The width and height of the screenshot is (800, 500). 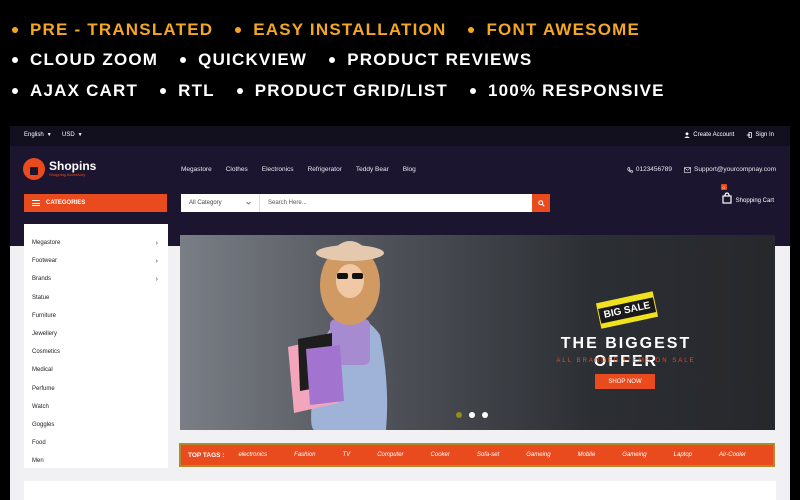 What do you see at coordinates (196, 169) in the screenshot?
I see `menu-item-megastore: Megastore` at bounding box center [196, 169].